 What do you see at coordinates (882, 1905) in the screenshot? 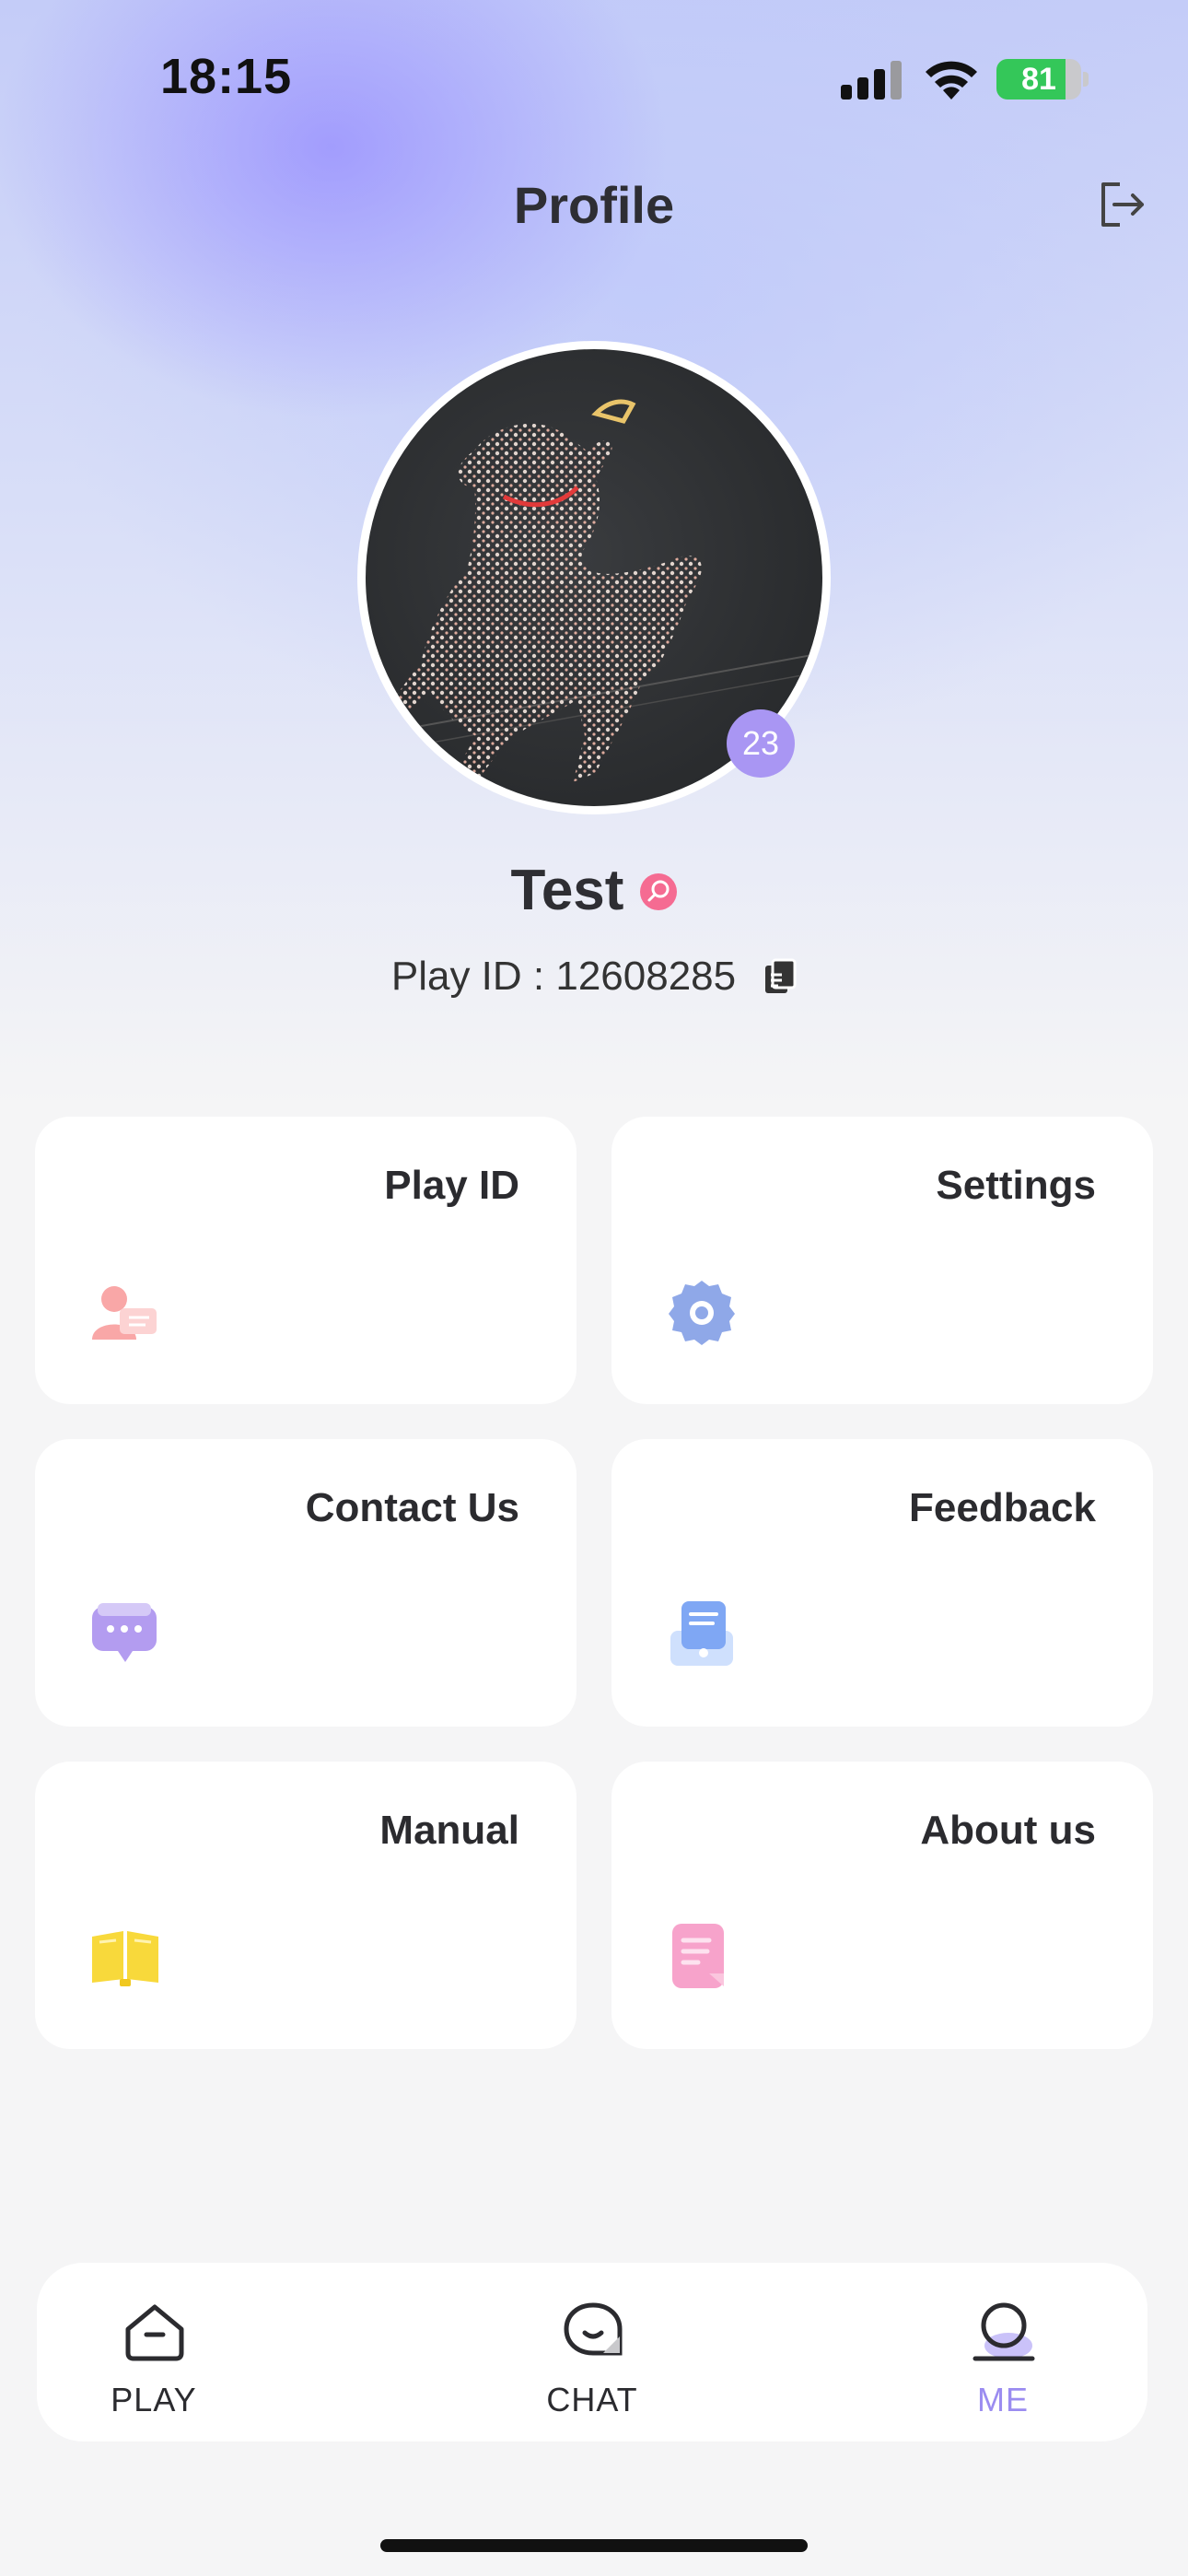
I see `menu-card-about-us: About us` at bounding box center [882, 1905].